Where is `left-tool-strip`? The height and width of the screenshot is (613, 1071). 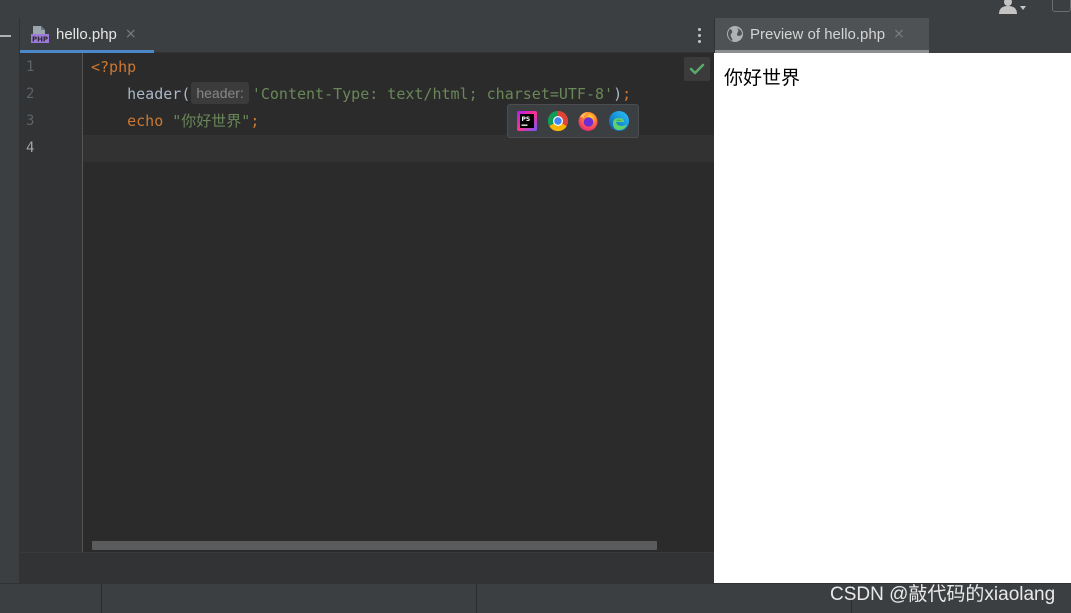 left-tool-strip is located at coordinates (10, 300).